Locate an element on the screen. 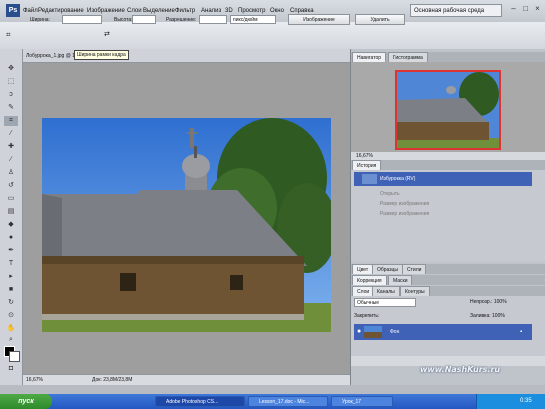 Image resolution: width=545 pixels, height=409 pixels. history-snapshot: Избурокка (RV) is located at coordinates (443, 179).